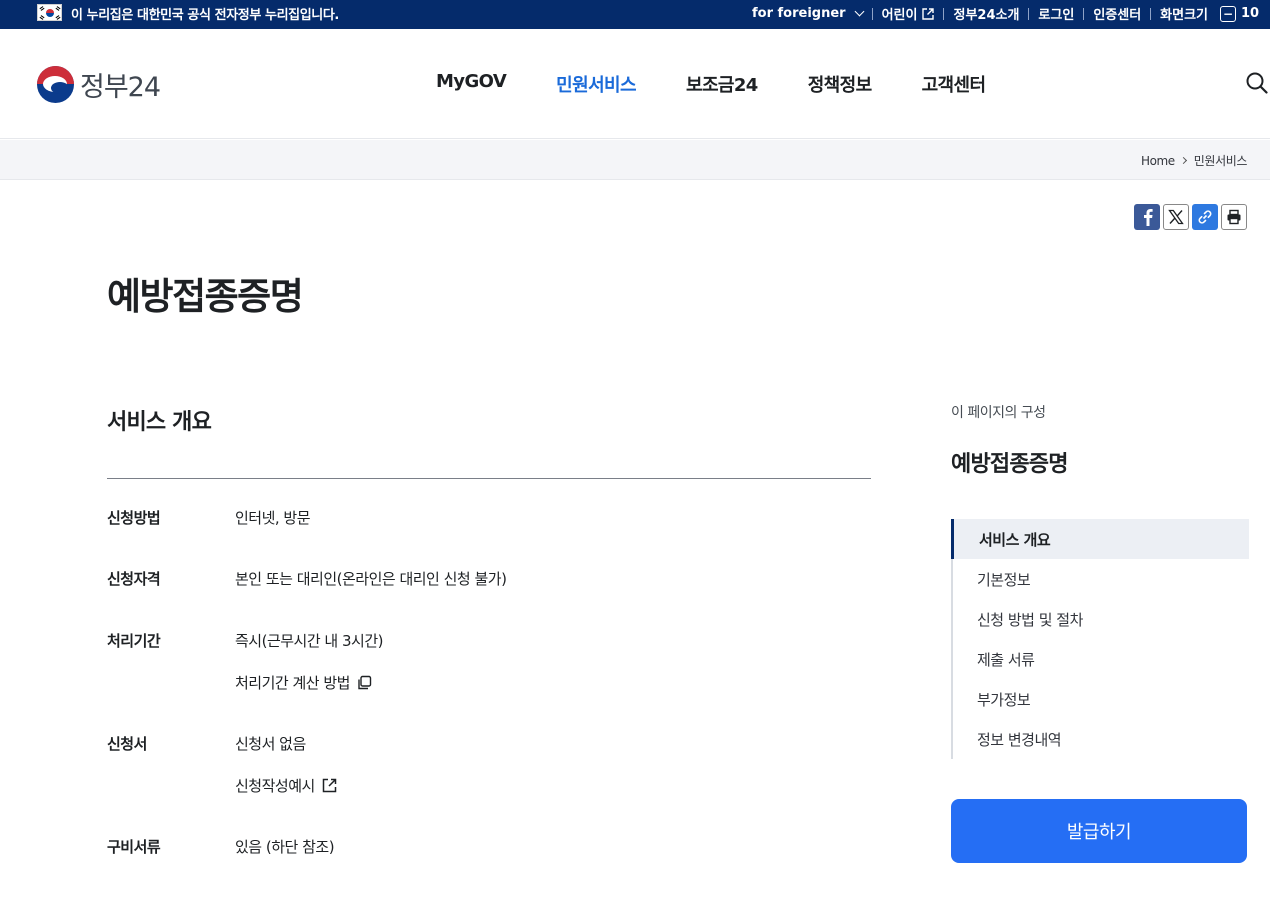 Image resolution: width=1270 pixels, height=897 pixels. Describe the element at coordinates (134, 579) in the screenshot. I see `row-label-eligibility: 신청자격` at that location.